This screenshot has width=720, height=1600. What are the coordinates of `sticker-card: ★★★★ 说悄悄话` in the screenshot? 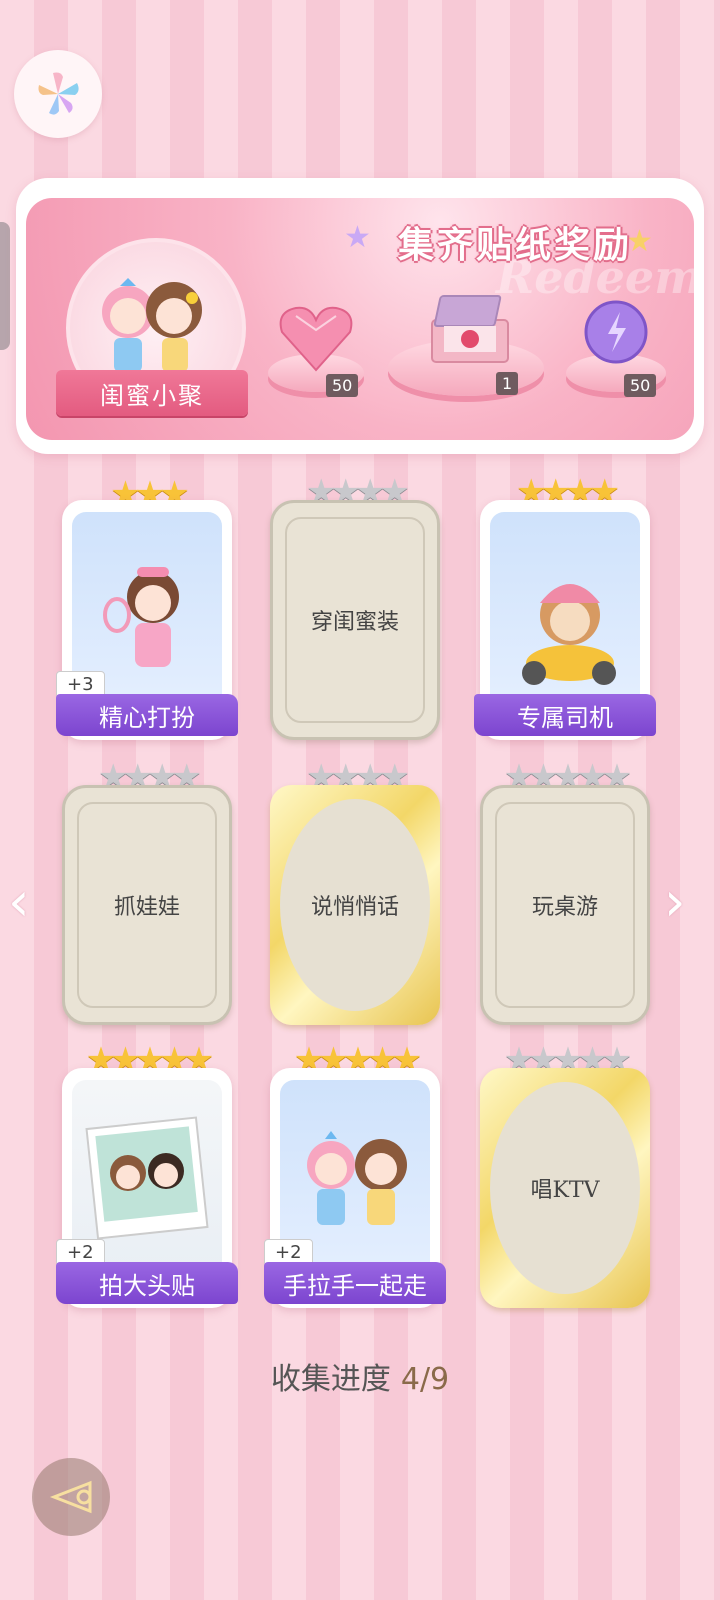 It's located at (355, 891).